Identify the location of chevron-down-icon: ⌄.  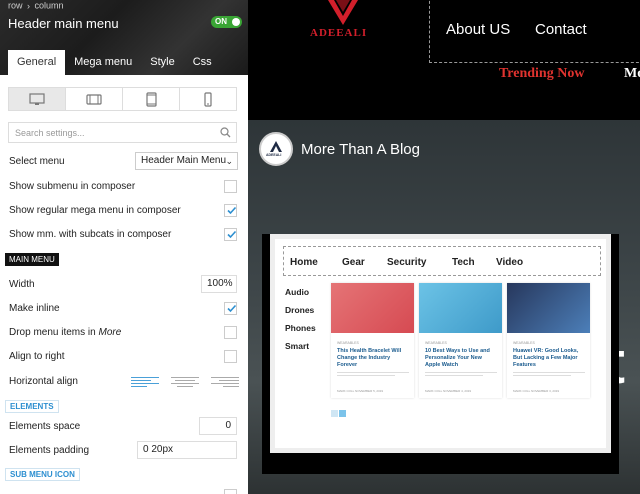
(229, 161).